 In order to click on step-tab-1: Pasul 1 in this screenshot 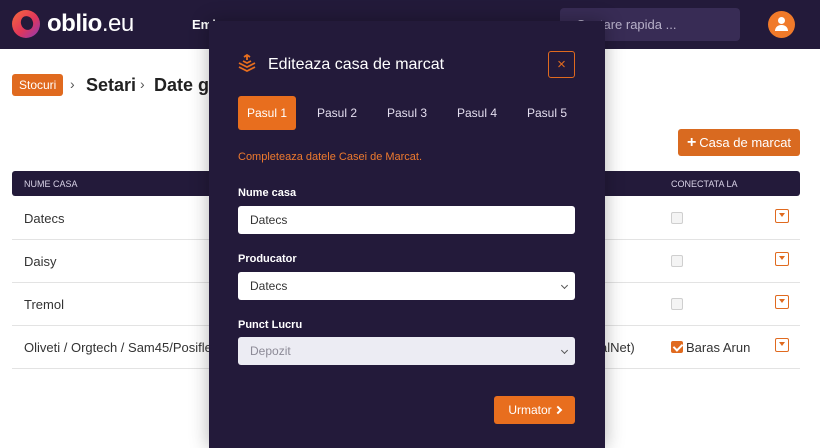, I will do `click(267, 113)`.